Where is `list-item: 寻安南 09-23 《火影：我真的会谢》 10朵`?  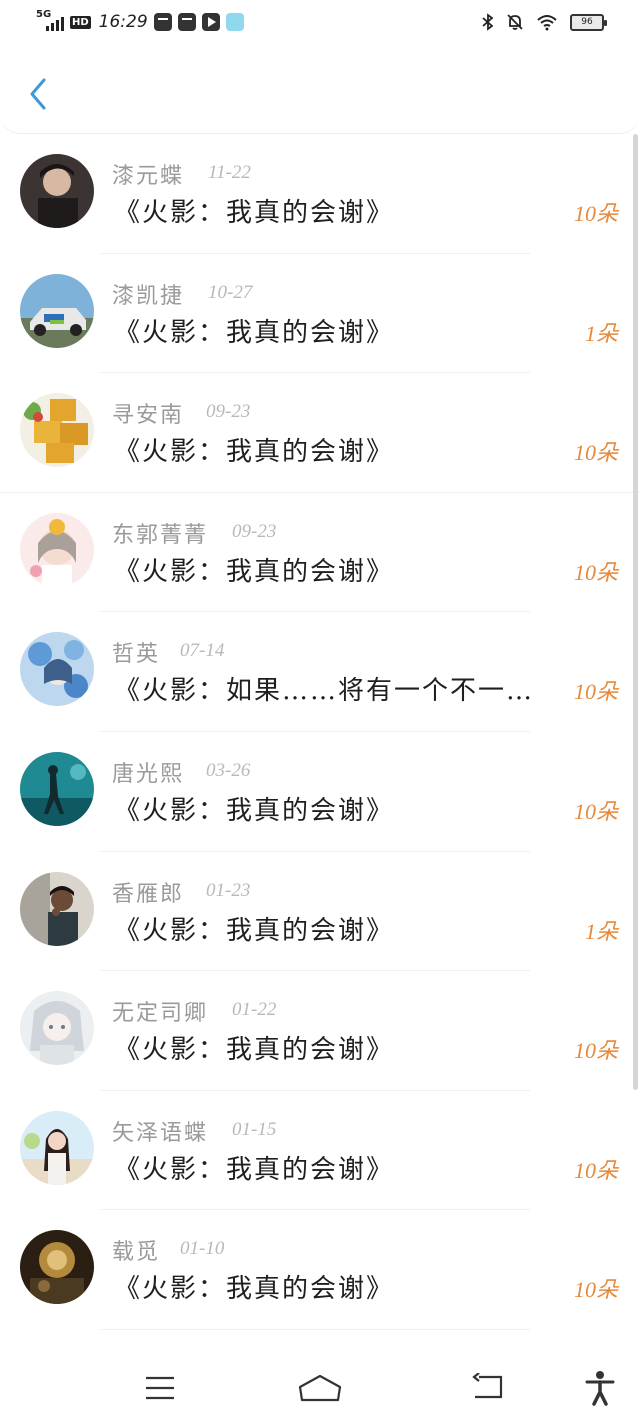 list-item: 寻安南 09-23 《火影：我真的会谢》 10朵 is located at coordinates (320, 433).